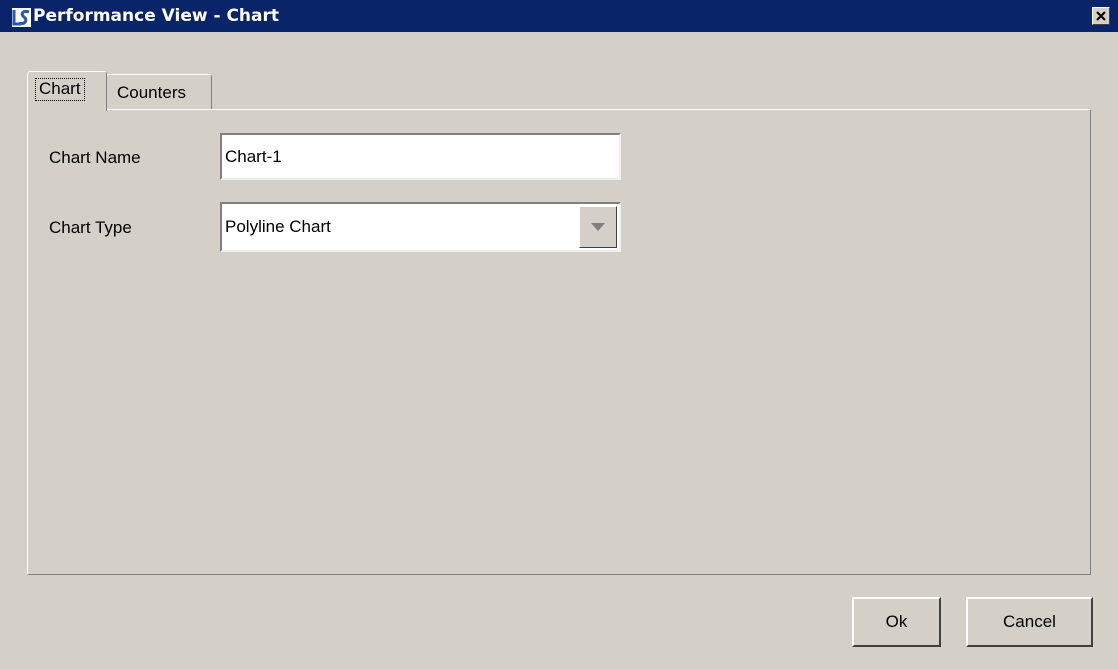 The image size is (1118, 669). I want to click on tab-counters-label: Counters, so click(151, 92).